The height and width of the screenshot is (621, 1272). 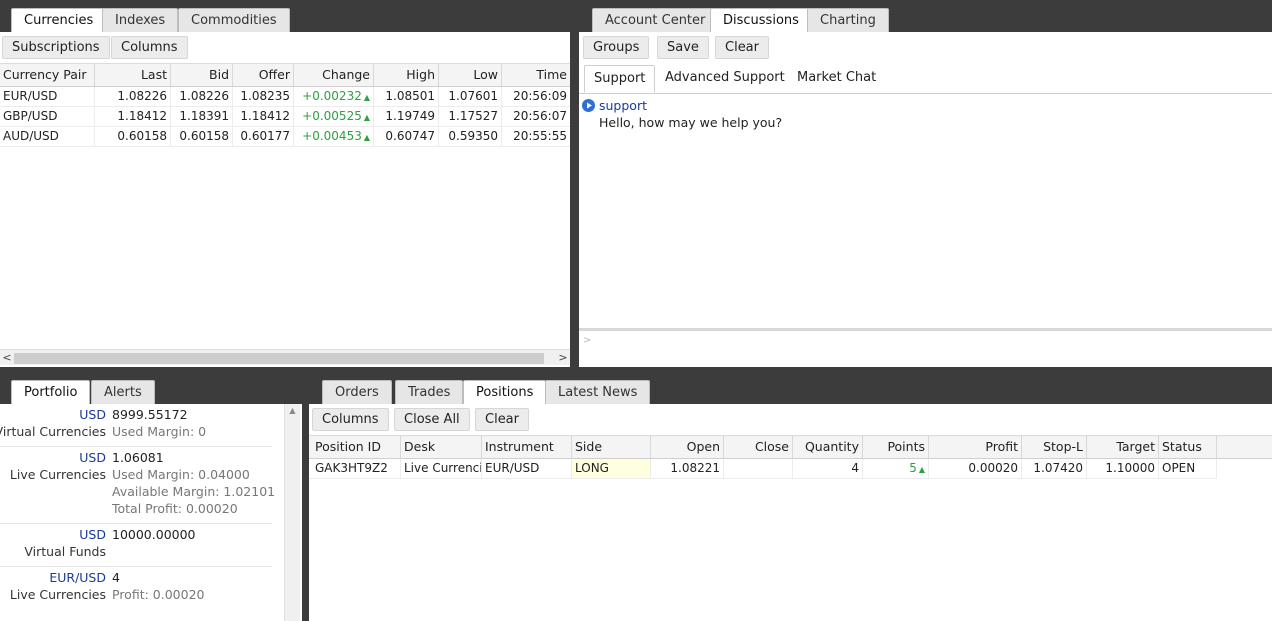 What do you see at coordinates (1123, 447) in the screenshot?
I see `col-target: Target` at bounding box center [1123, 447].